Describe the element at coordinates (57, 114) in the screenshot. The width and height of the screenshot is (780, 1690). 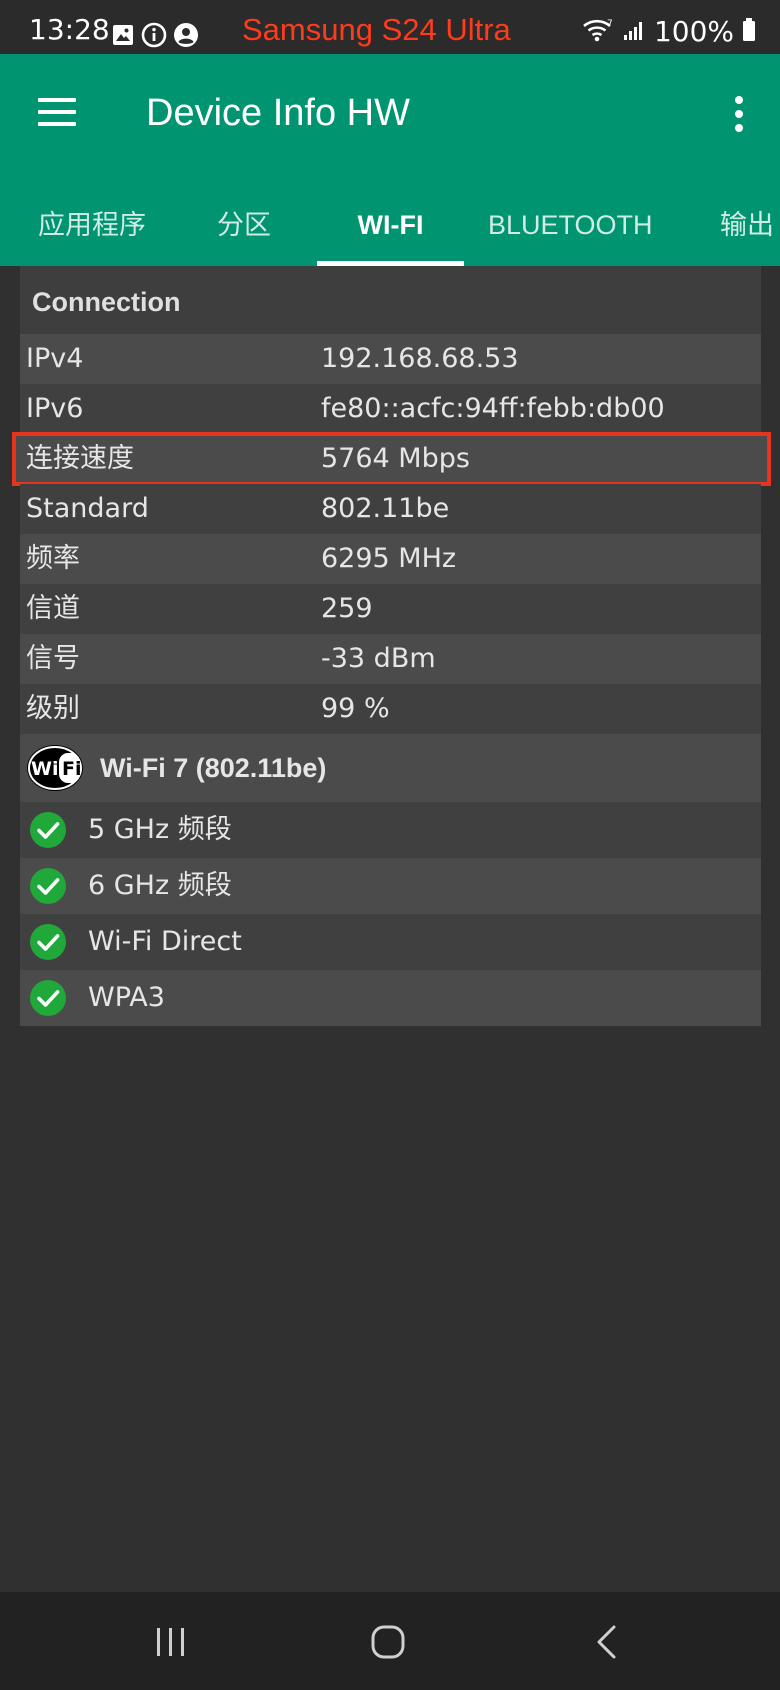
I see `menu-icon` at that location.